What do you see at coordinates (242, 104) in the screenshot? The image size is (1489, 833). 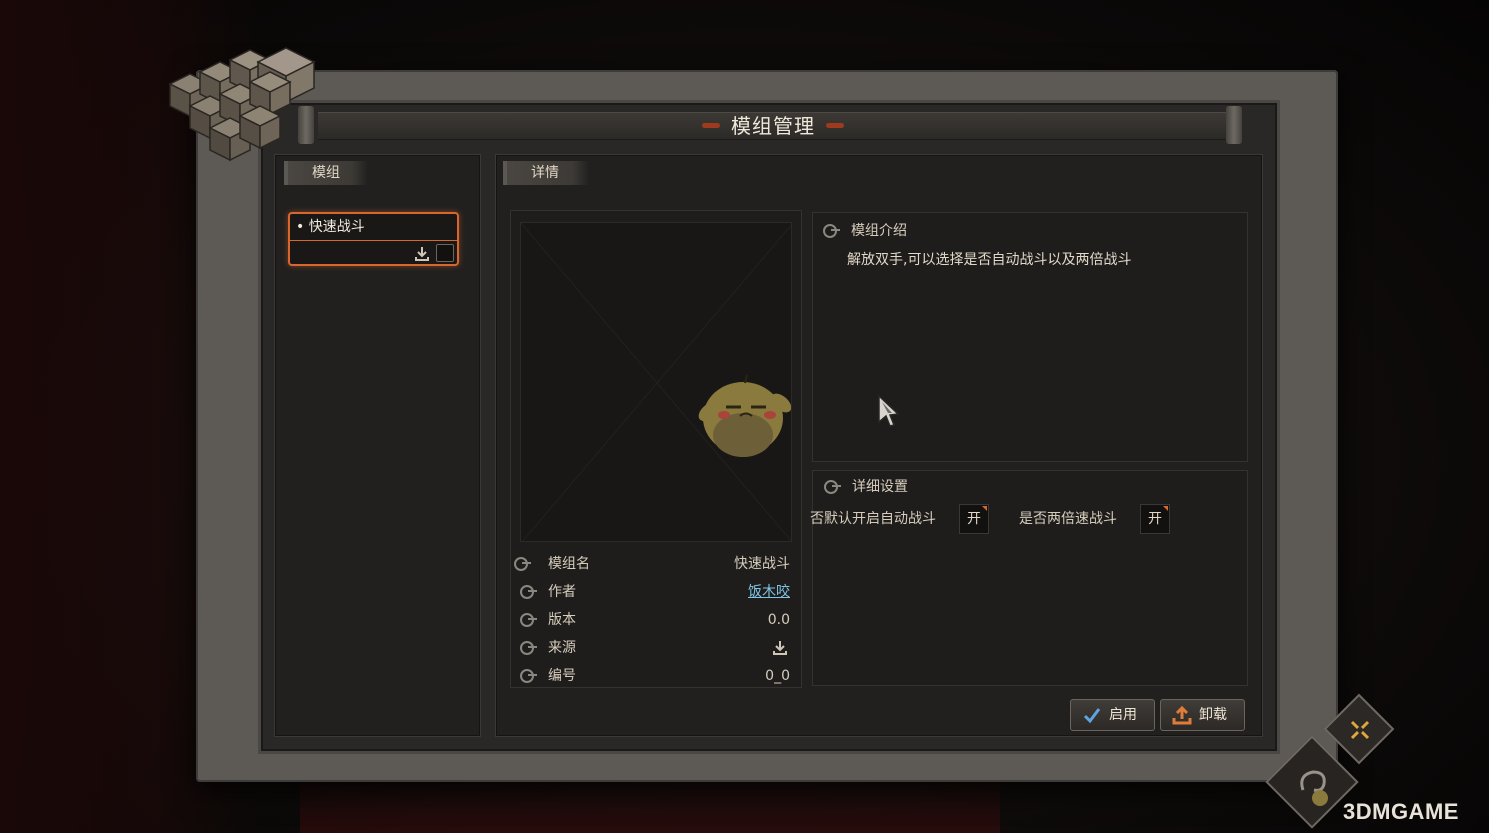 I see `cube-logo-icon` at bounding box center [242, 104].